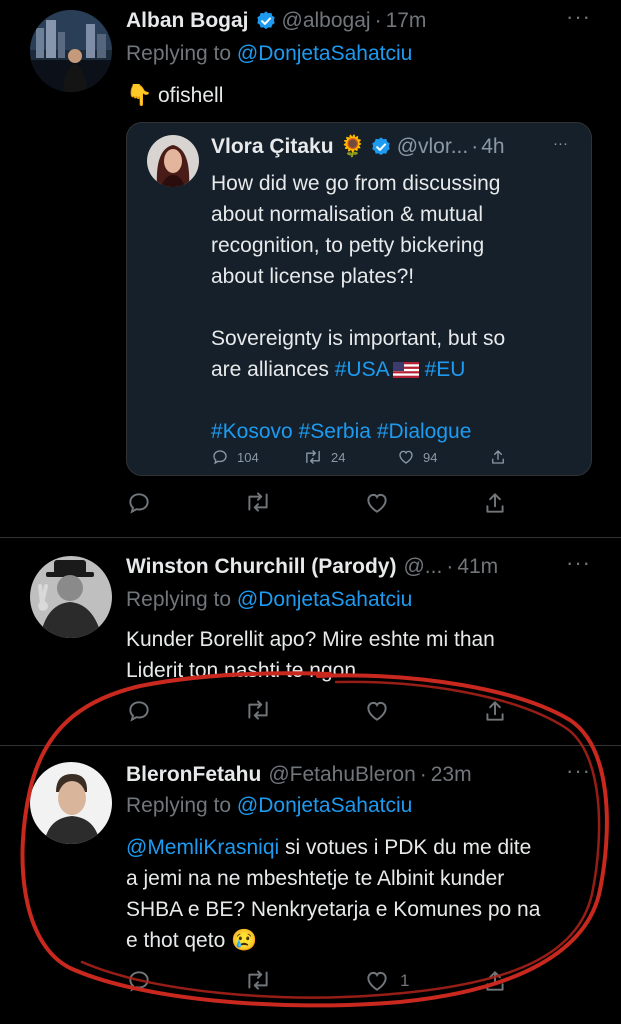 The image size is (621, 1024). What do you see at coordinates (324, 457) in the screenshot?
I see `quoted-retweet-button: 24` at bounding box center [324, 457].